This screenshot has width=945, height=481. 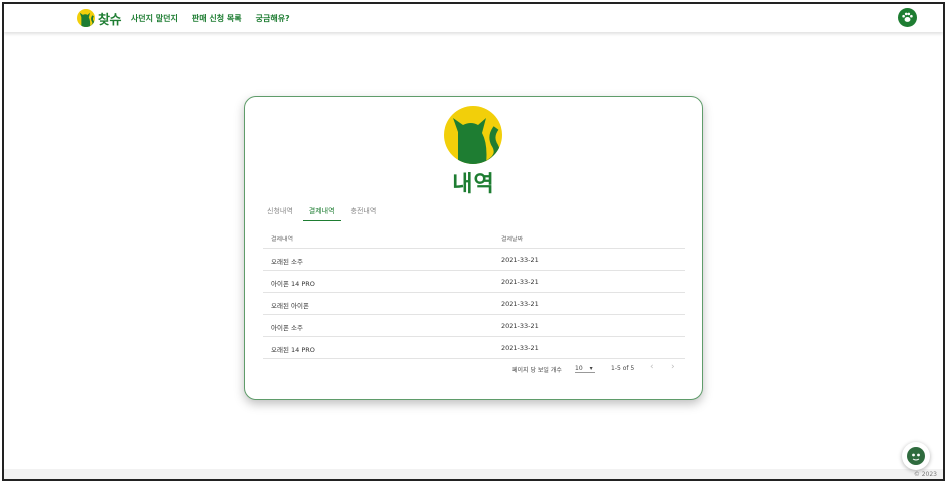 I want to click on rows-per-page-value: 10, so click(x=579, y=368).